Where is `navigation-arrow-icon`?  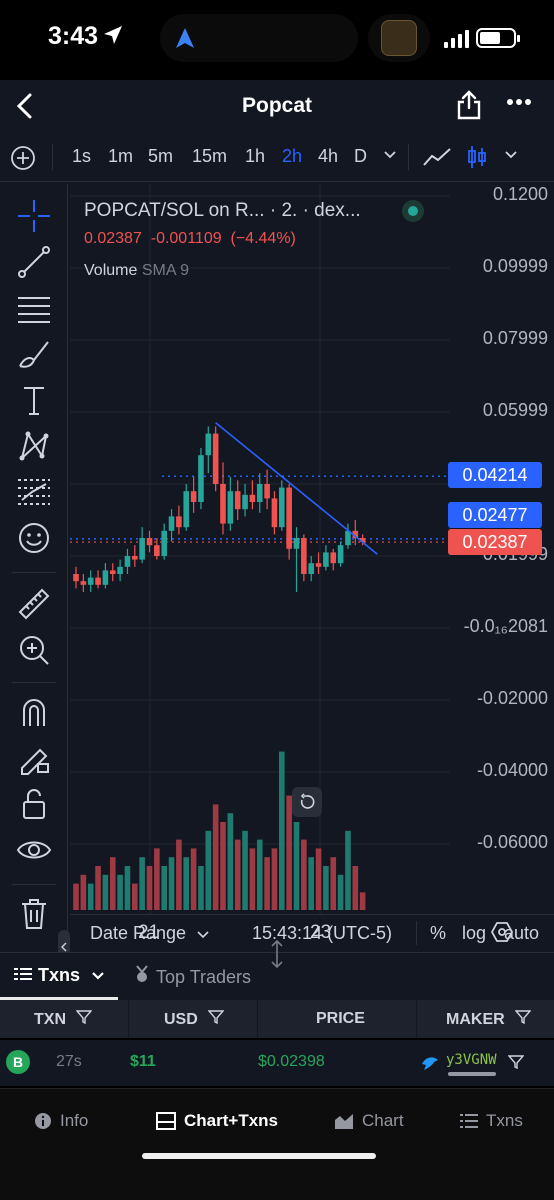 navigation-arrow-icon is located at coordinates (185, 38).